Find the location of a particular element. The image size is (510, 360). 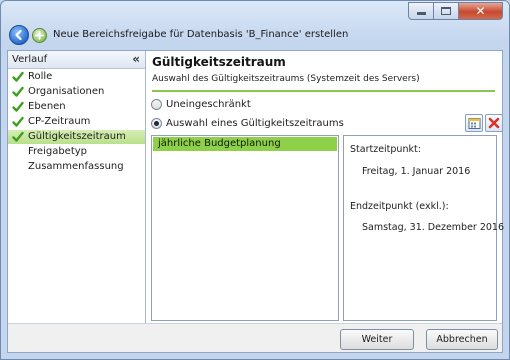

option-select-period: Auswahl eines Gültigkeitszeitraums is located at coordinates (247, 123).